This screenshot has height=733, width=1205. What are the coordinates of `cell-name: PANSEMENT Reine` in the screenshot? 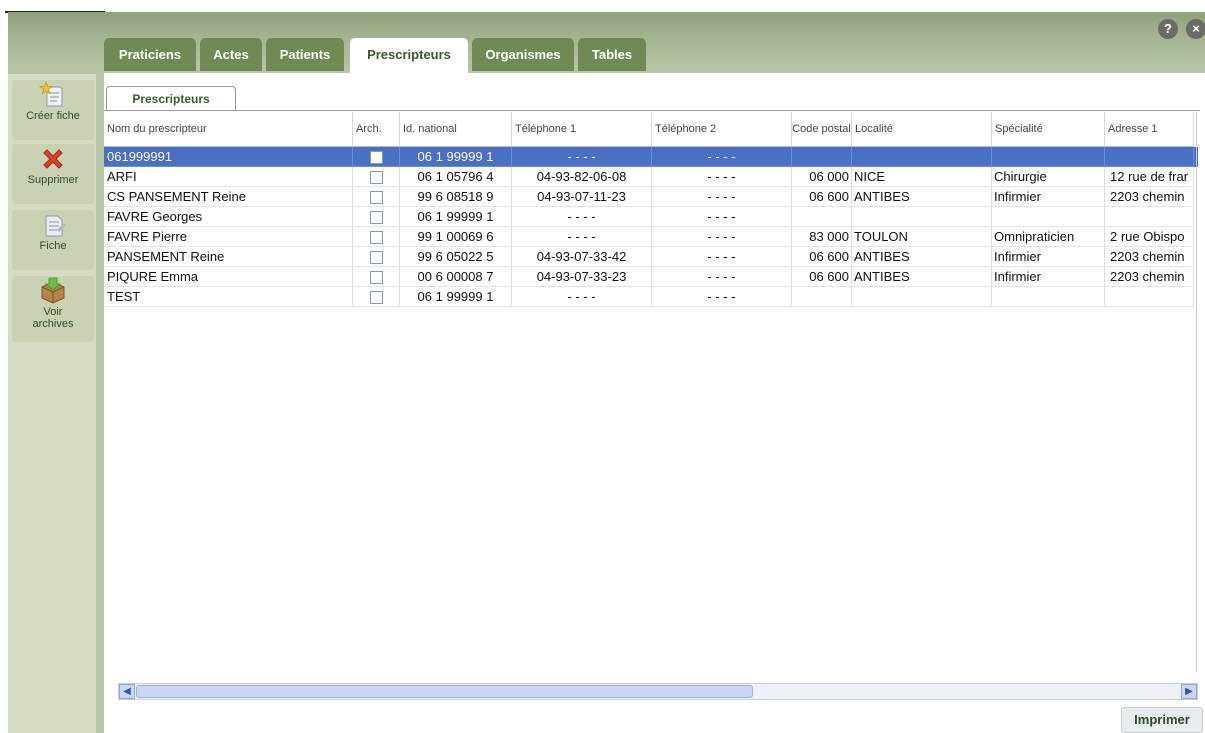 It's located at (228, 257).